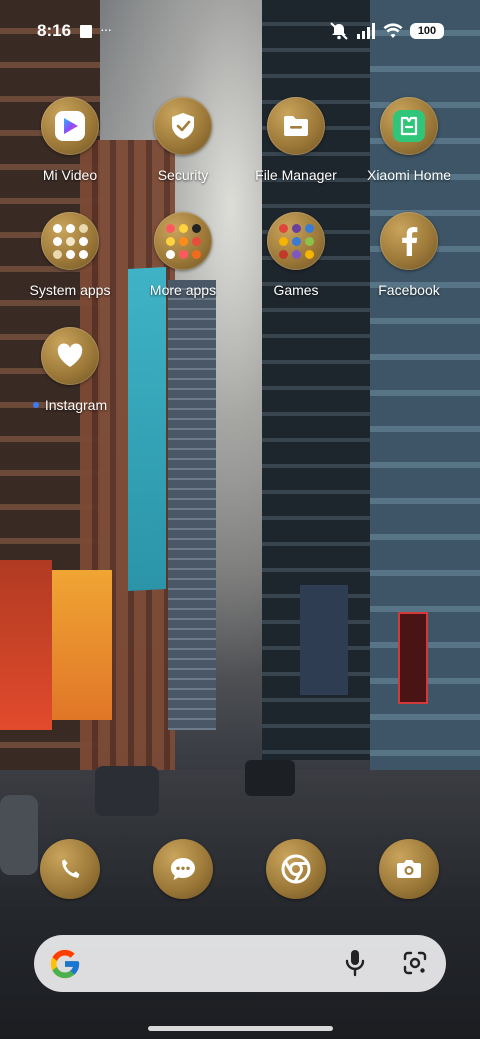  What do you see at coordinates (35, 405) in the screenshot?
I see `new-install-indicator` at bounding box center [35, 405].